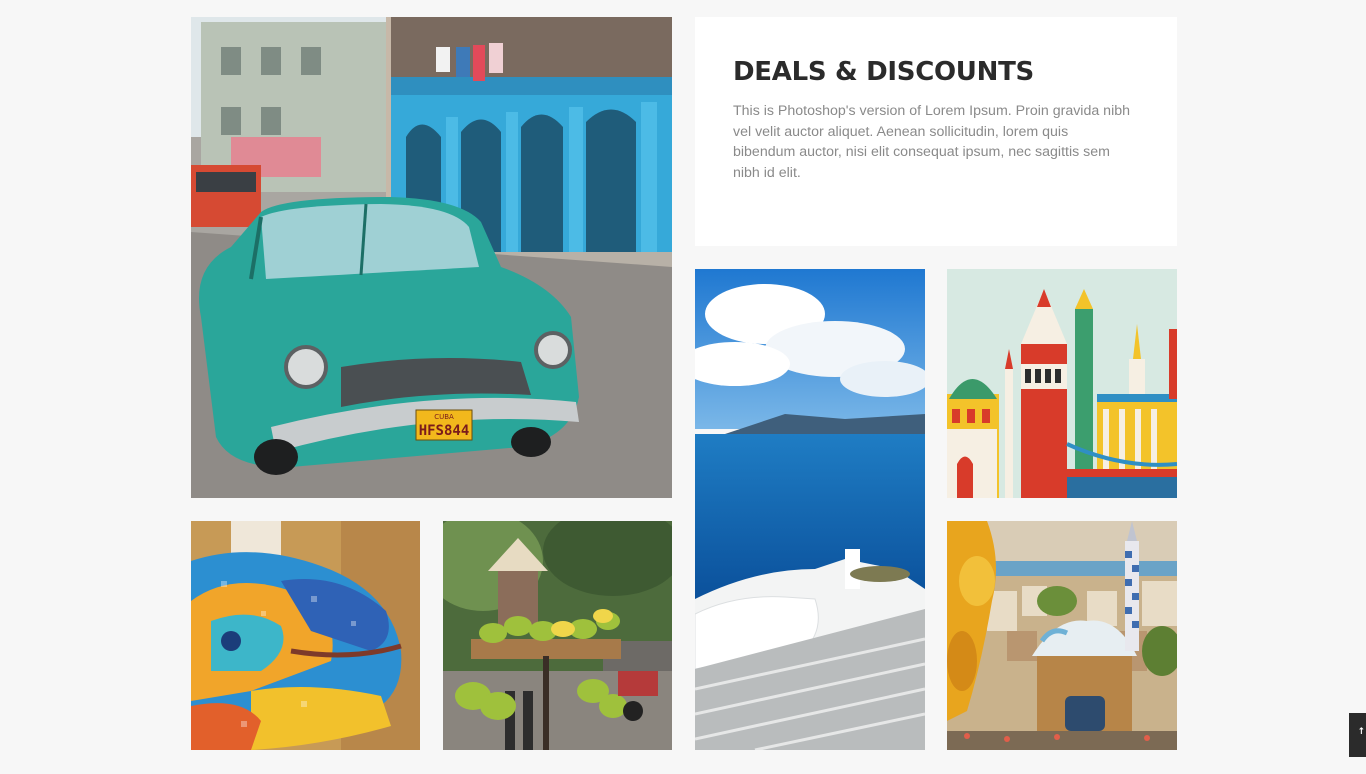 This screenshot has height=774, width=1366. I want to click on gaudi-mosaic-lizard-photo, so click(305, 635).